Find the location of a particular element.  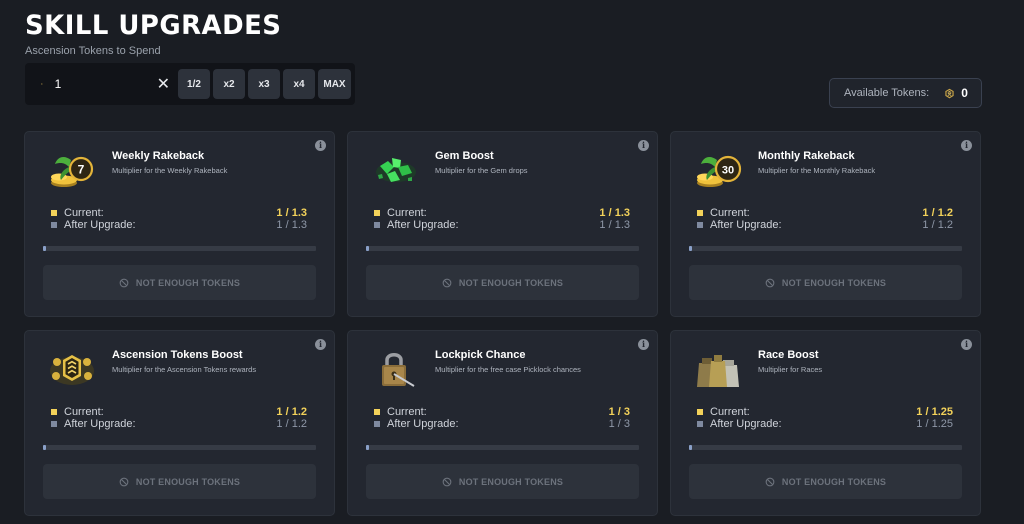

card-description: Multiplier for the Monthly Rakeback is located at coordinates (817, 170).